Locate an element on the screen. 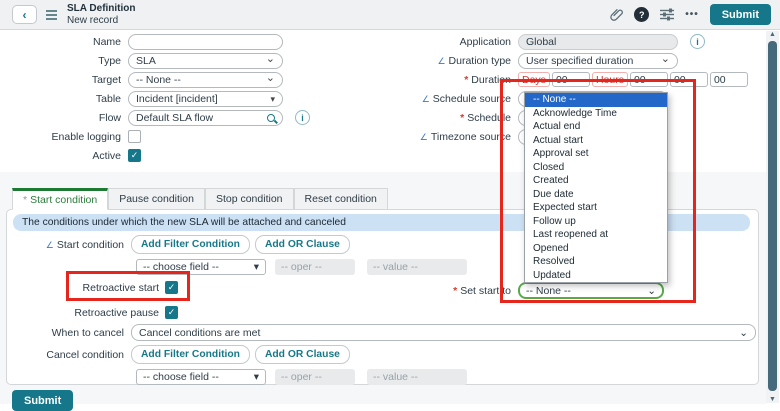 The width and height of the screenshot is (780, 411). name-field is located at coordinates (205, 41).